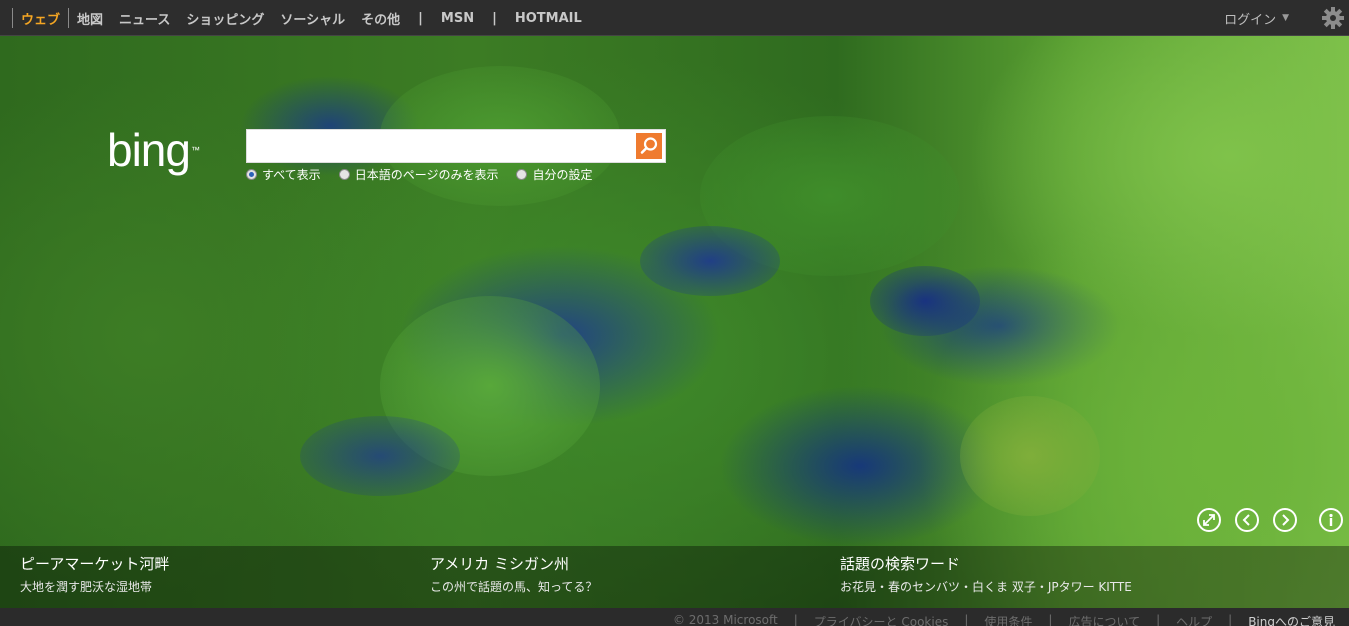 The height and width of the screenshot is (626, 1349). I want to click on hotspot-item: ピーアマーケット河畔 大地を潤す肥沃な湿地帯, so click(210, 575).